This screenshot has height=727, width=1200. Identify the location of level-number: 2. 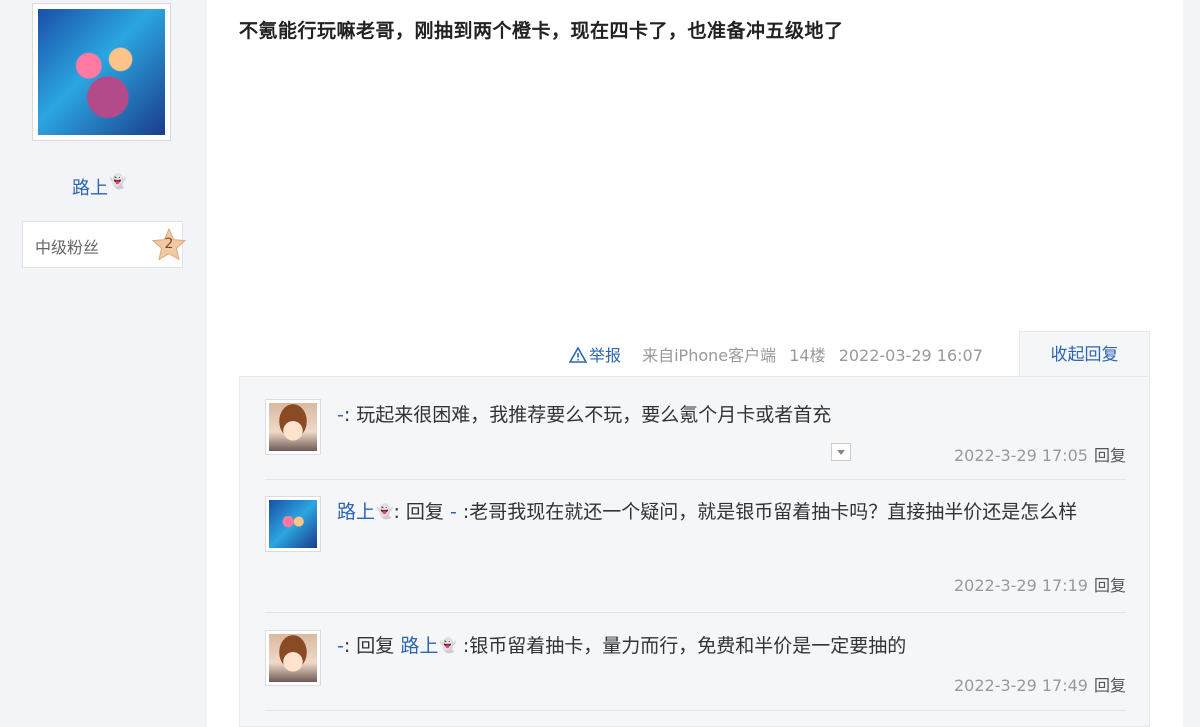
(169, 244).